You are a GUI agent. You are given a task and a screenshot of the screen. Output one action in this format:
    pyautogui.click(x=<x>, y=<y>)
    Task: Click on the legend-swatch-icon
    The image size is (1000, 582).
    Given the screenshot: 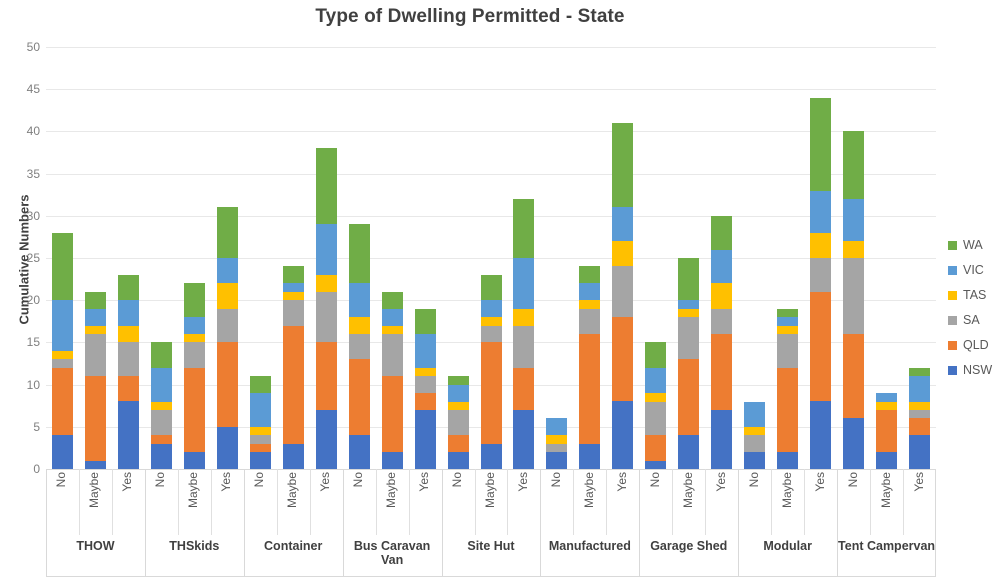 What is the action you would take?
    pyautogui.click(x=952, y=320)
    